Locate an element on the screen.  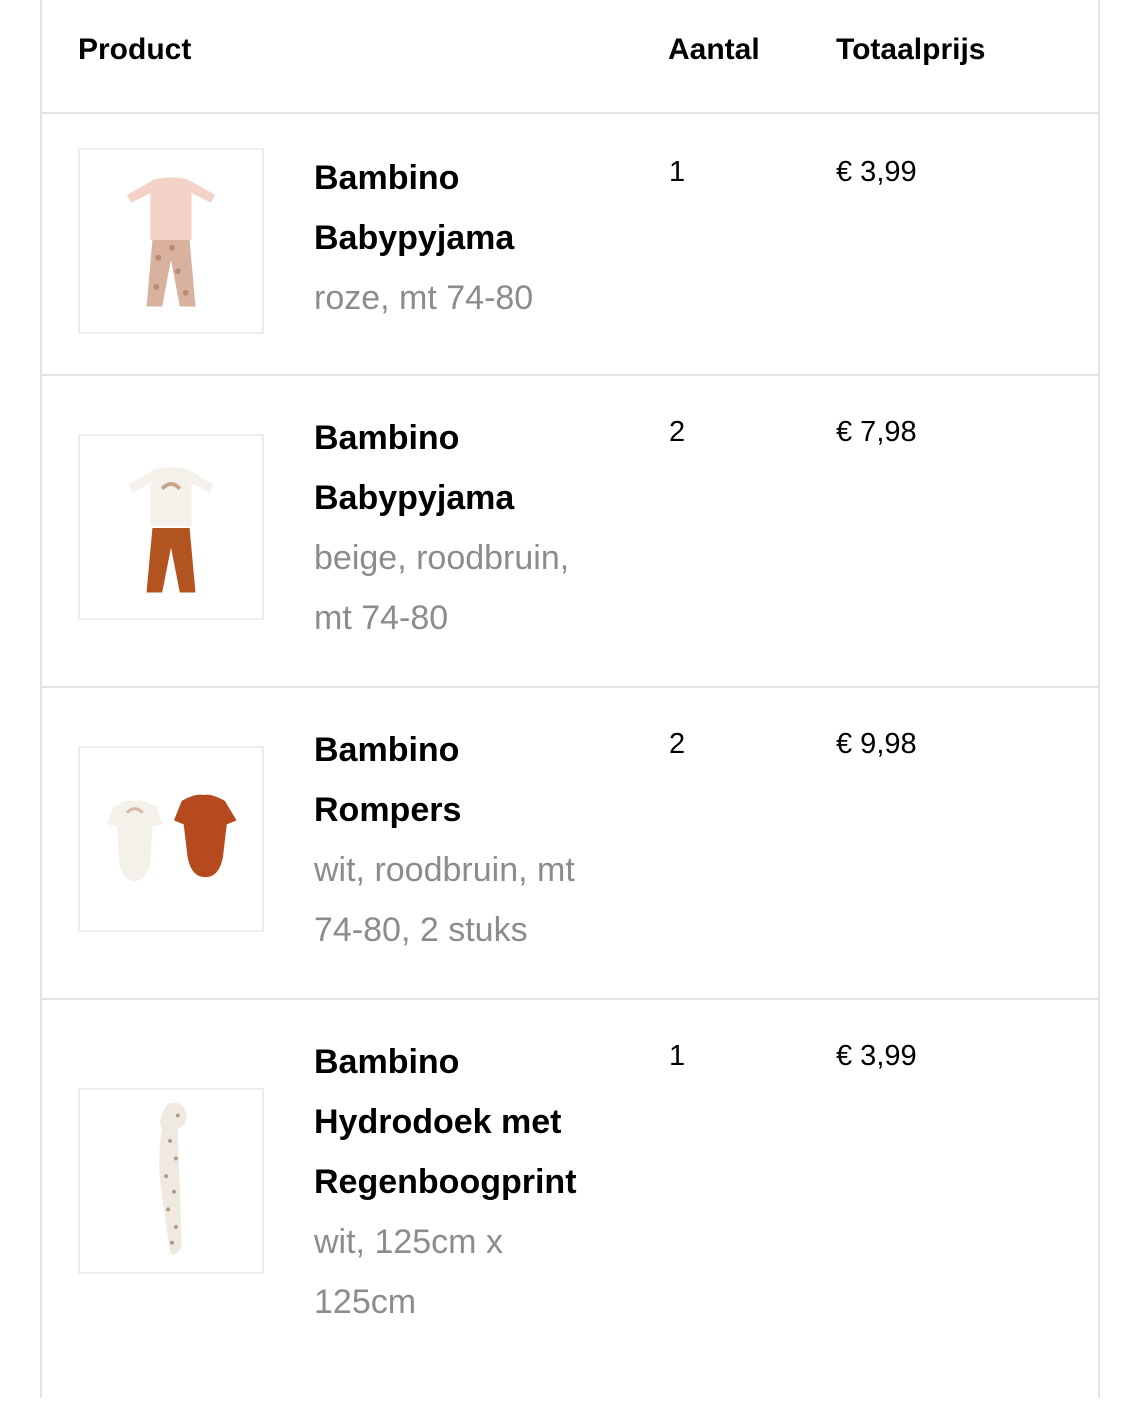
muslin-cloth-icon is located at coordinates (173, 1178).